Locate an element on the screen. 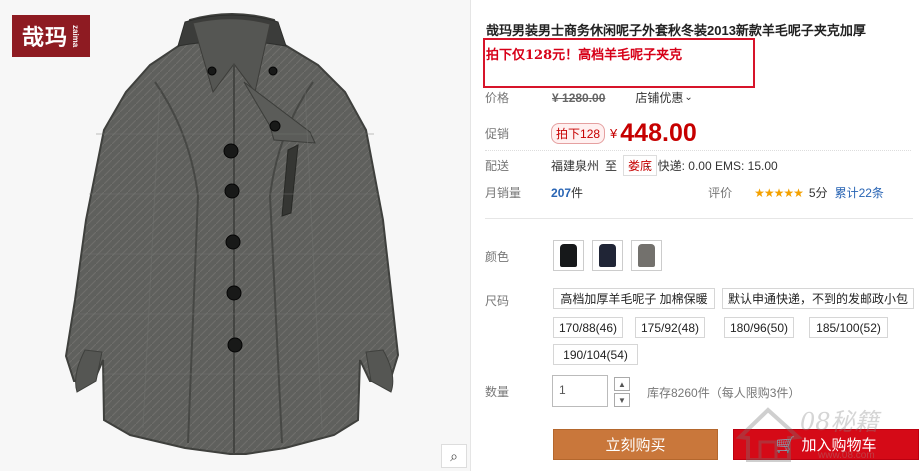 This screenshot has width=921, height=471. magnifier-icon: ⌕ is located at coordinates (454, 456).